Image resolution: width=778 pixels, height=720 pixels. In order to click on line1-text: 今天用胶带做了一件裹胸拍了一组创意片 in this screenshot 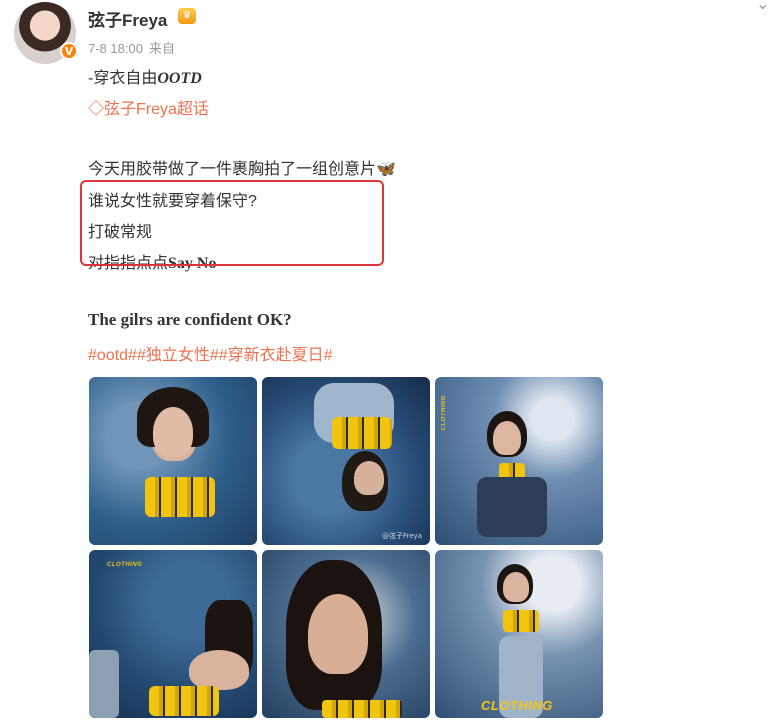, I will do `click(232, 169)`.